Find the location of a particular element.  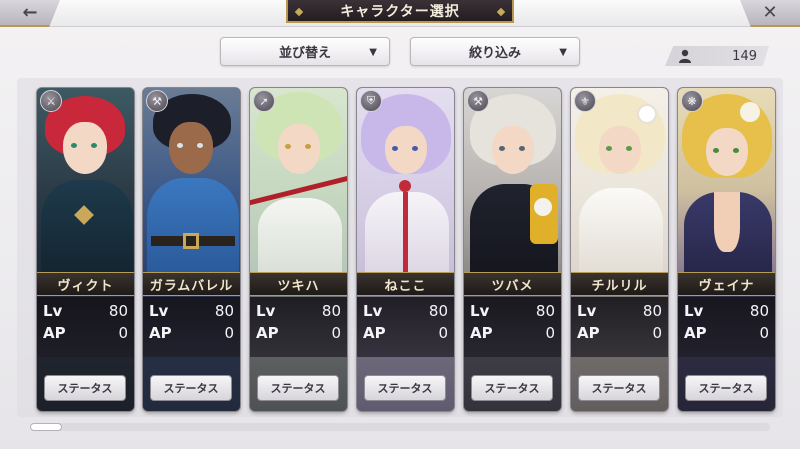

character-card: ⚒ ツバメ Lv 80 AP 0 ステータス is located at coordinates (512, 249).